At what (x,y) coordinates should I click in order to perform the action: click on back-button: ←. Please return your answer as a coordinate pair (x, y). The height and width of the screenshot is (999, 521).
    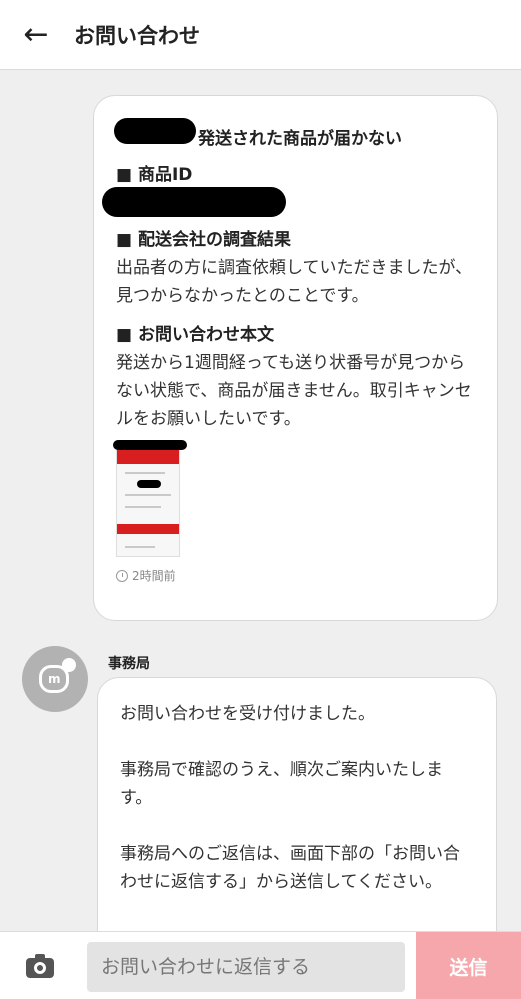
    Looking at the image, I should click on (36, 35).